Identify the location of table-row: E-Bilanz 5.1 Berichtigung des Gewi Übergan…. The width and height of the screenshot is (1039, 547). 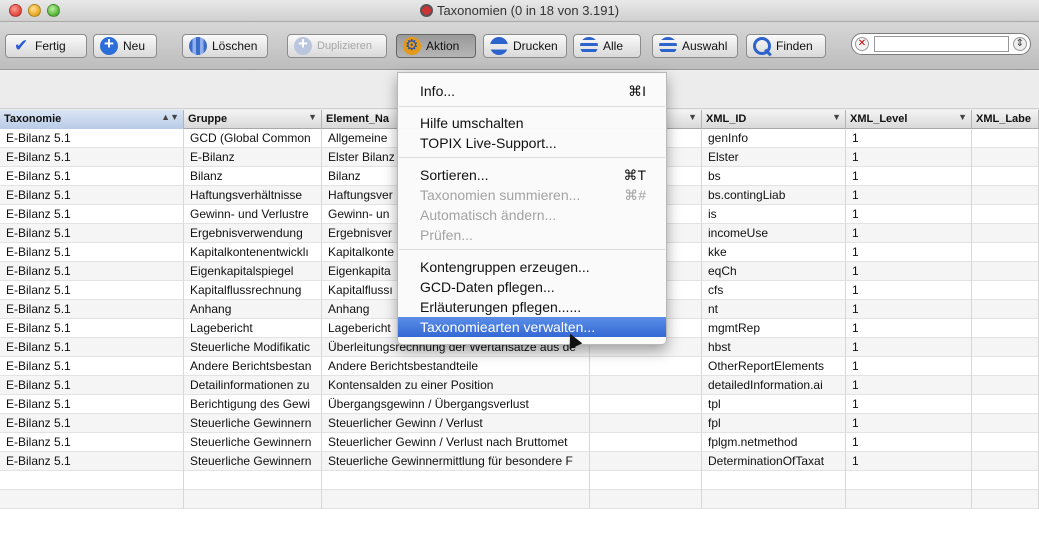
(519, 404).